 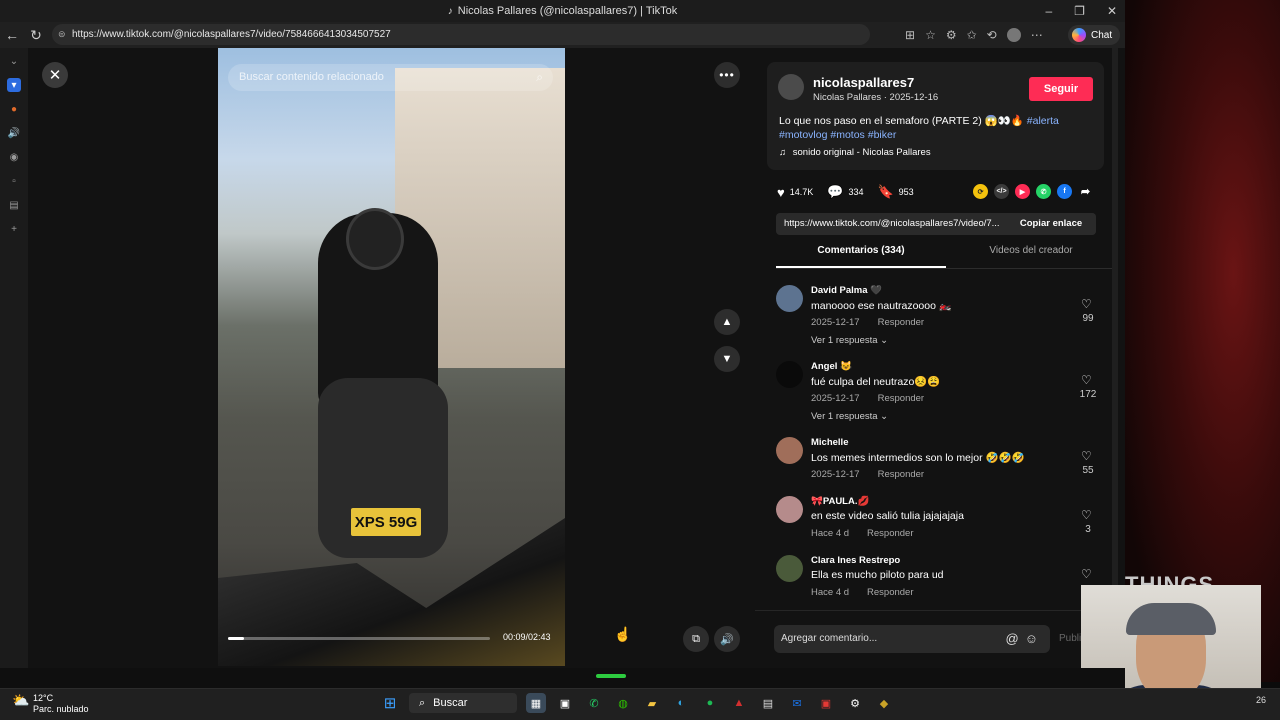 I want to click on hashtag-link: #alerta, so click(x=1043, y=121).